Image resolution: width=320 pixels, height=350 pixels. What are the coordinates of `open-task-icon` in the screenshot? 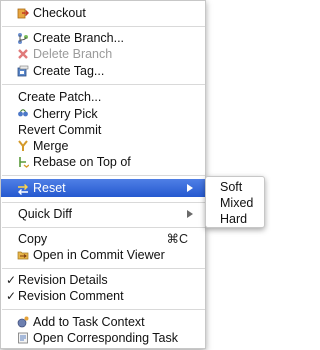 It's located at (23, 338).